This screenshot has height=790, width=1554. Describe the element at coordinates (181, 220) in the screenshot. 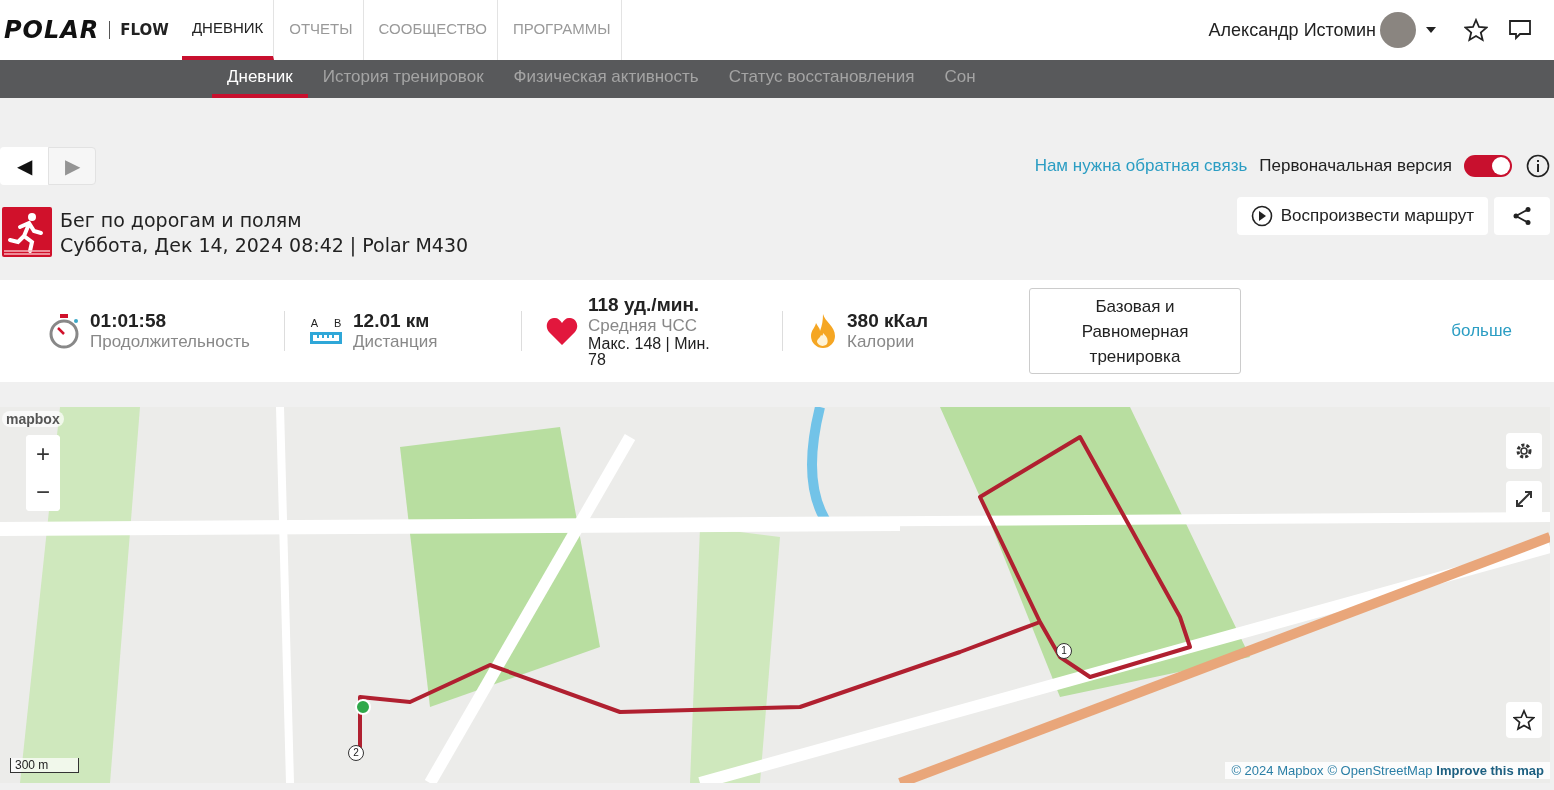

I see `session-title: Бег по дорогам и полям` at that location.